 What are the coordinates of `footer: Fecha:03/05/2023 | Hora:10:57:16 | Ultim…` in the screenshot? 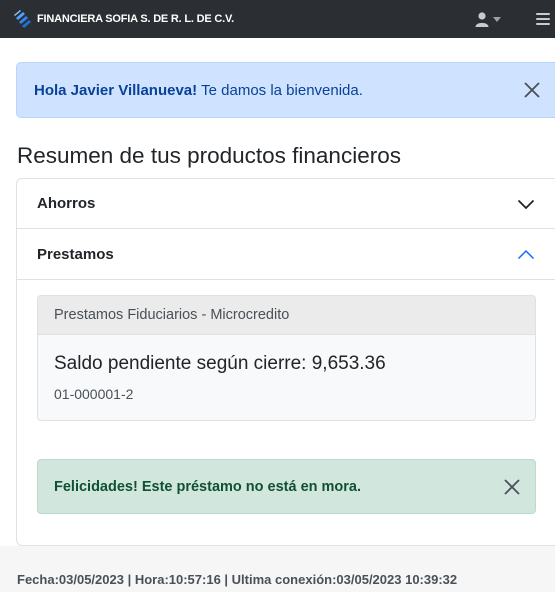 It's located at (277, 569).